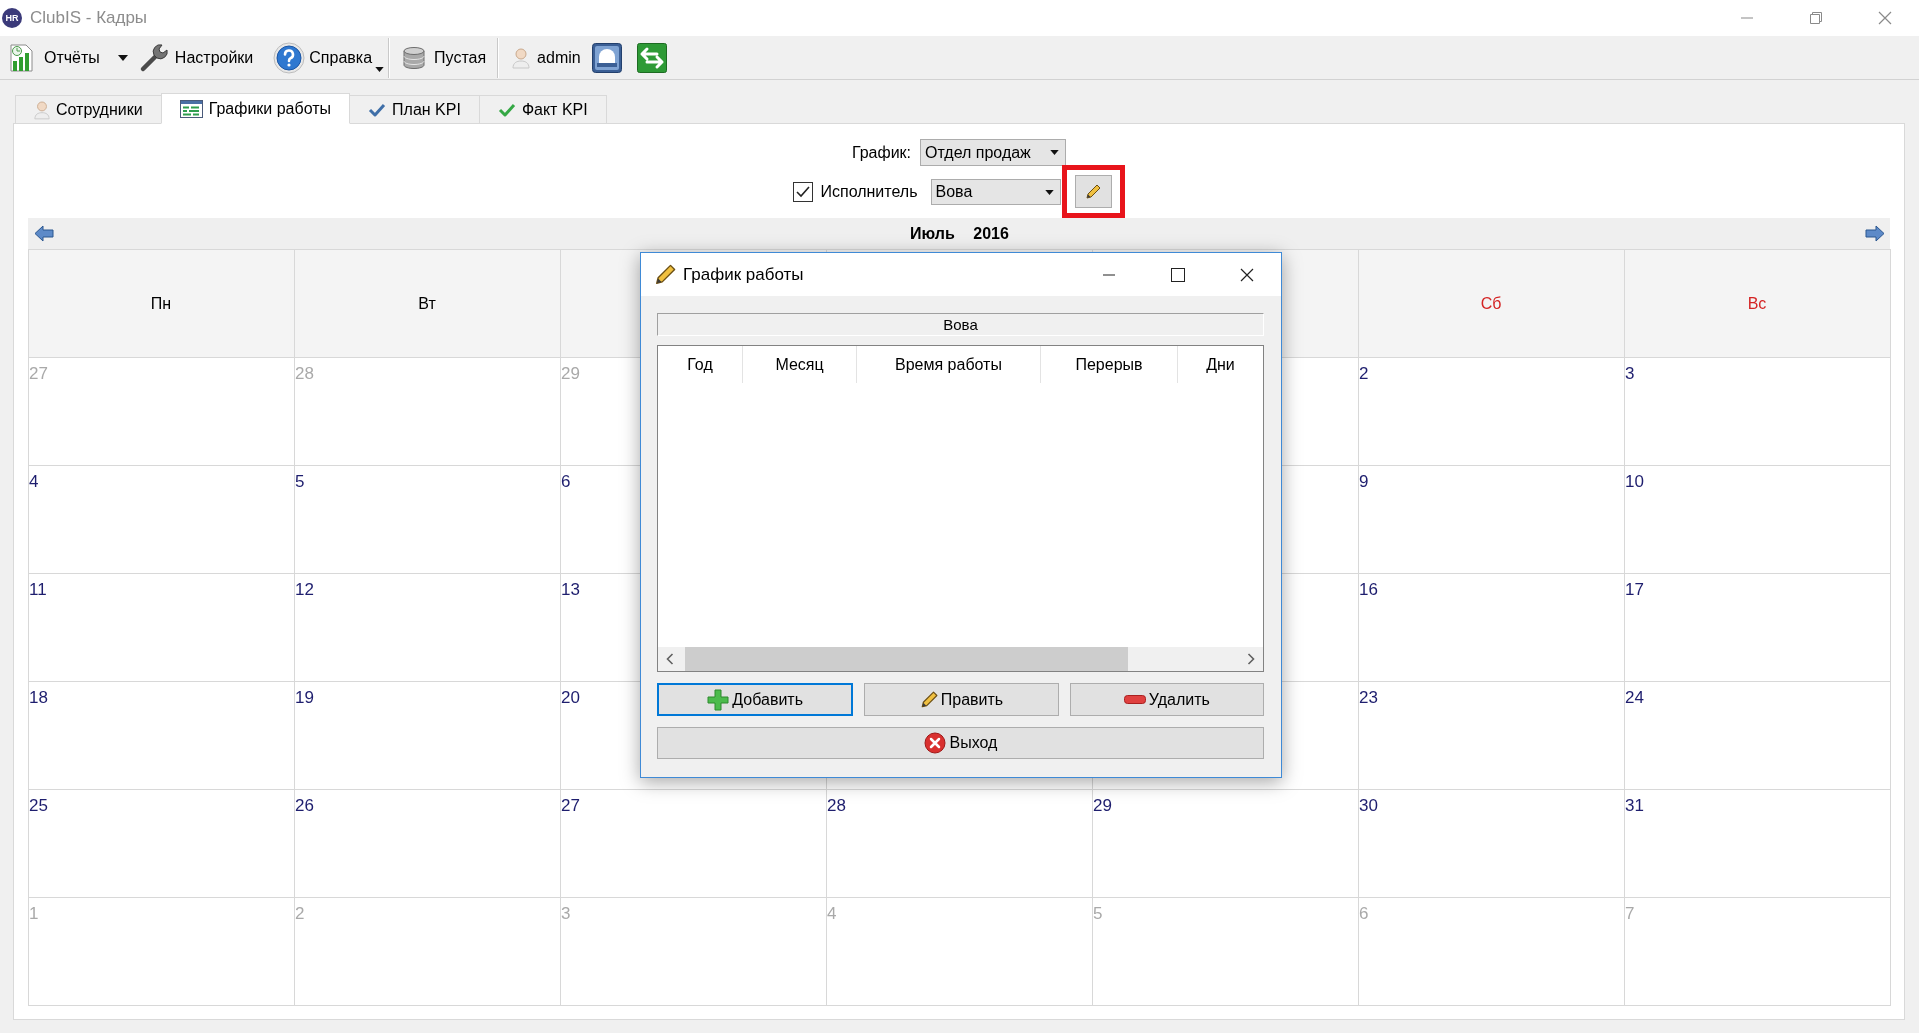 The image size is (1919, 1033). I want to click on help-button: Справка, so click(329, 57).